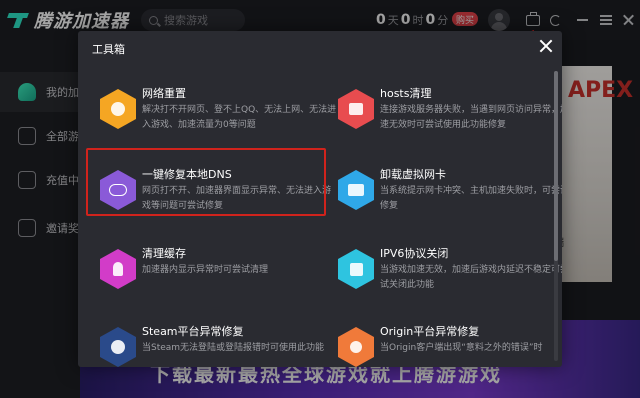 This screenshot has width=640, height=398. I want to click on origin-icon, so click(356, 347).